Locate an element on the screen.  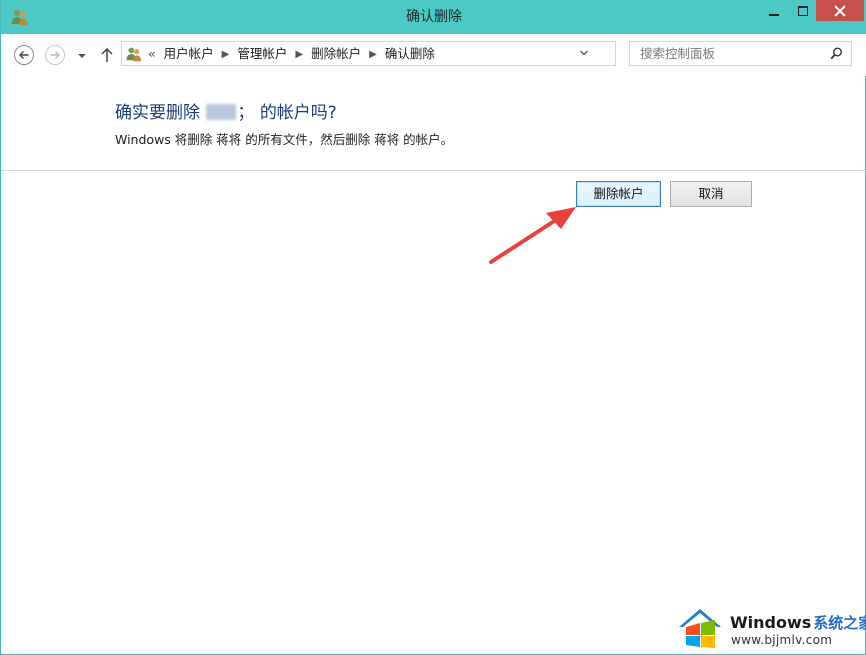
watermark-title: Windows 系统之家 is located at coordinates (798, 622).